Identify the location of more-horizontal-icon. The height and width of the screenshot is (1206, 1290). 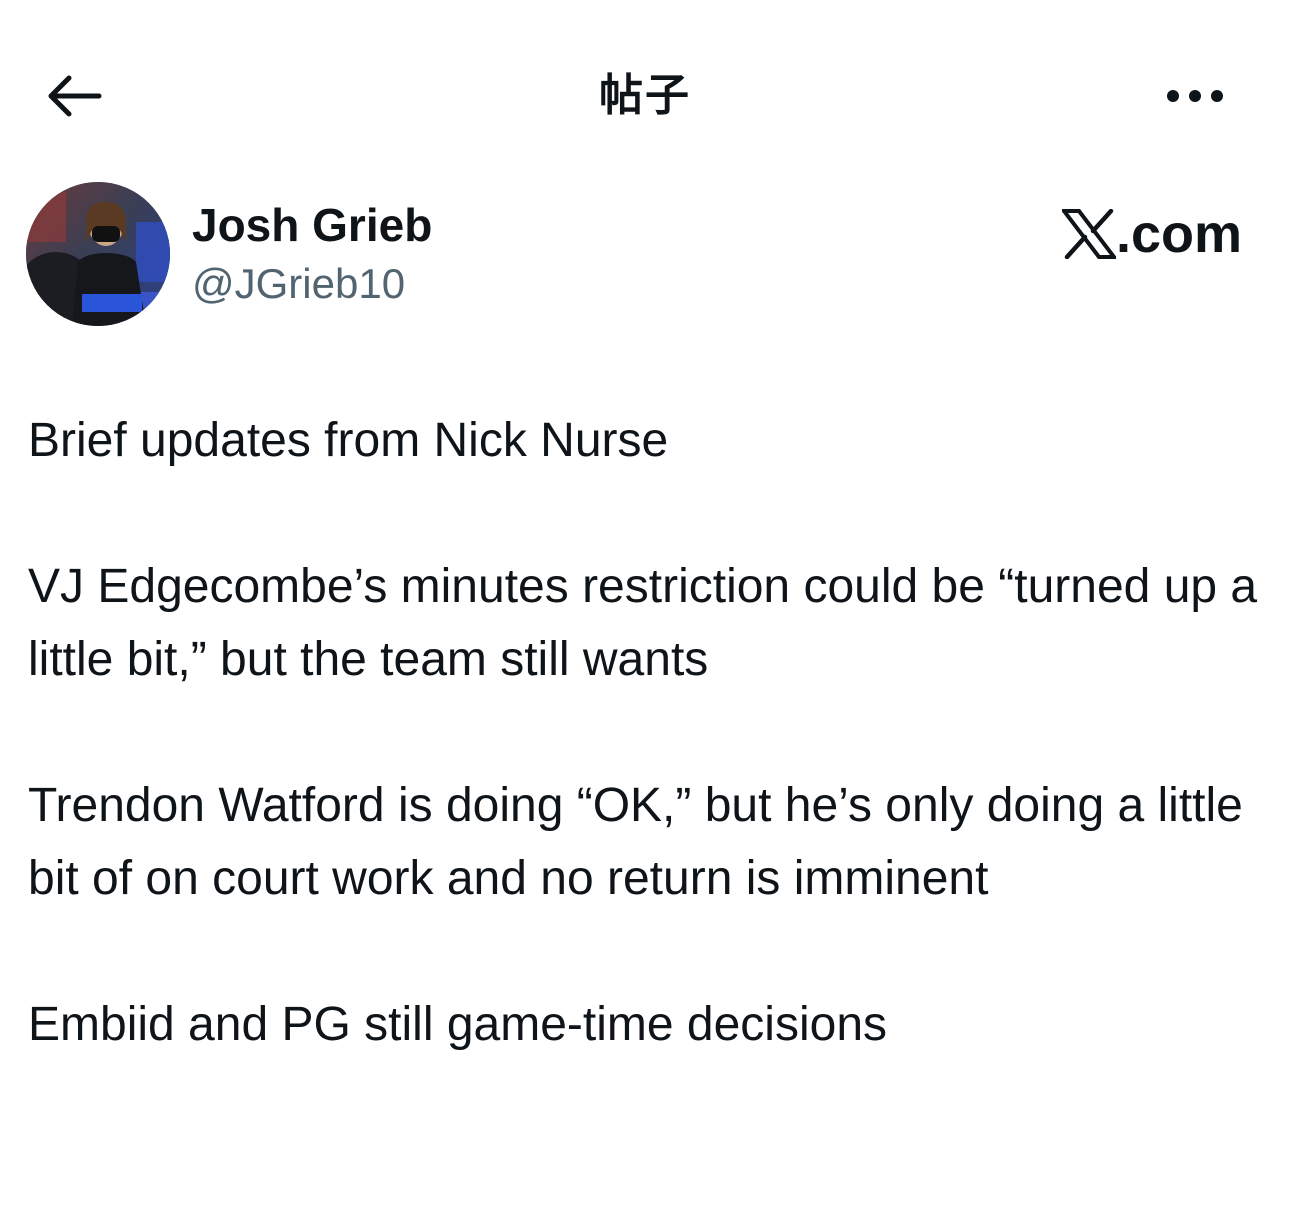
(1195, 96).